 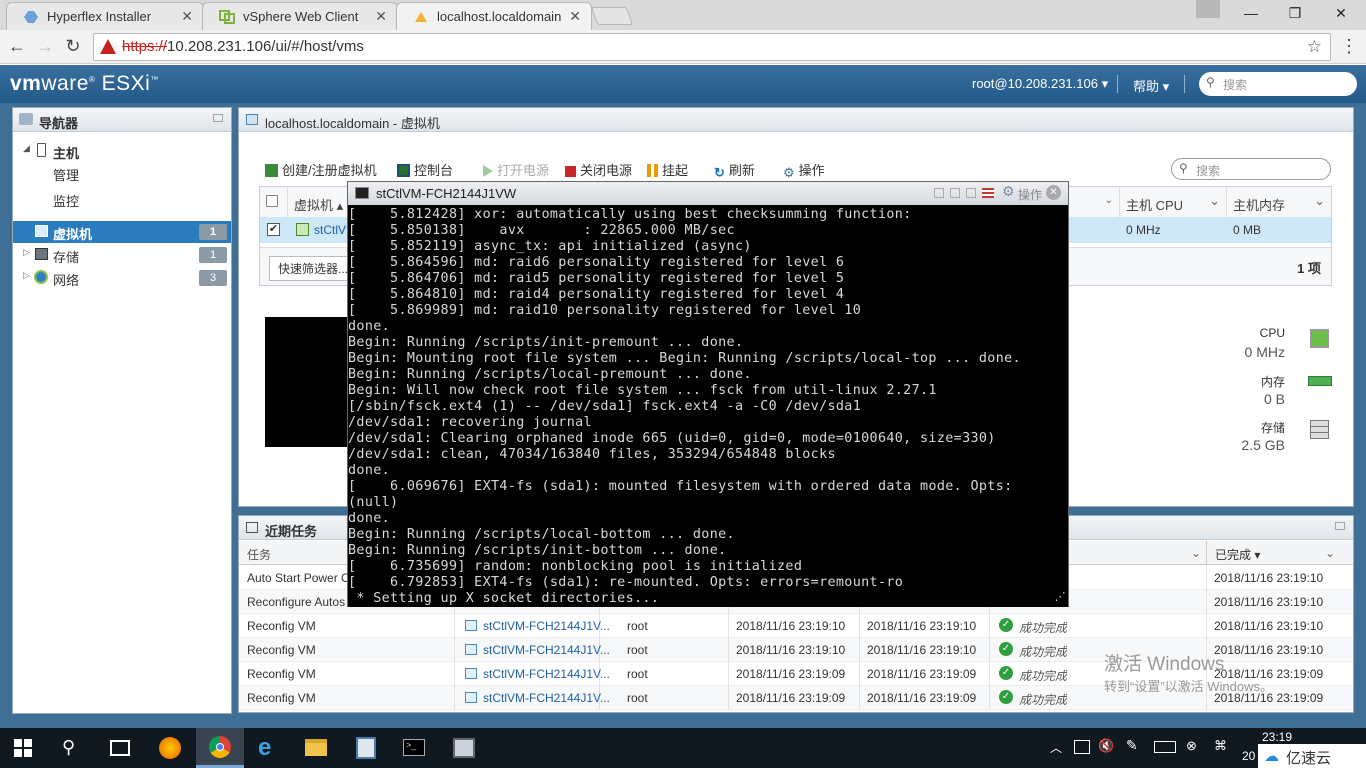 What do you see at coordinates (1155, 205) in the screenshot?
I see `column-label: 主机 CPU` at bounding box center [1155, 205].